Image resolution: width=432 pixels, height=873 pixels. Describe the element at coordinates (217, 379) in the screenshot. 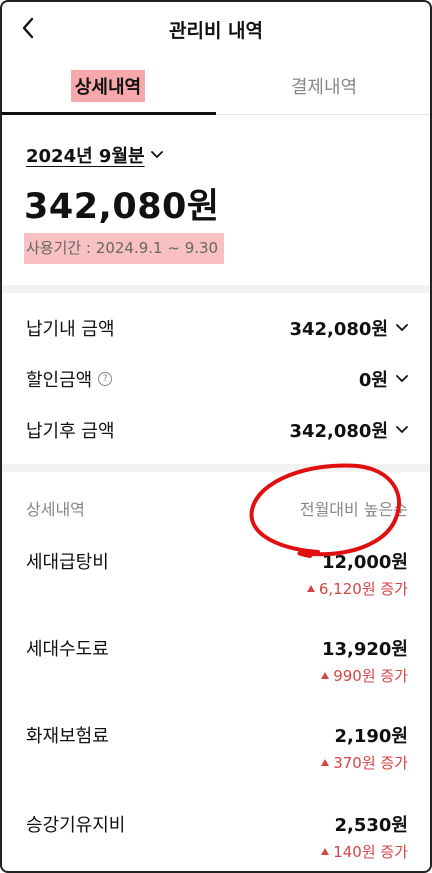

I see `payment-row-discount: 할인금액 ? 0원` at that location.